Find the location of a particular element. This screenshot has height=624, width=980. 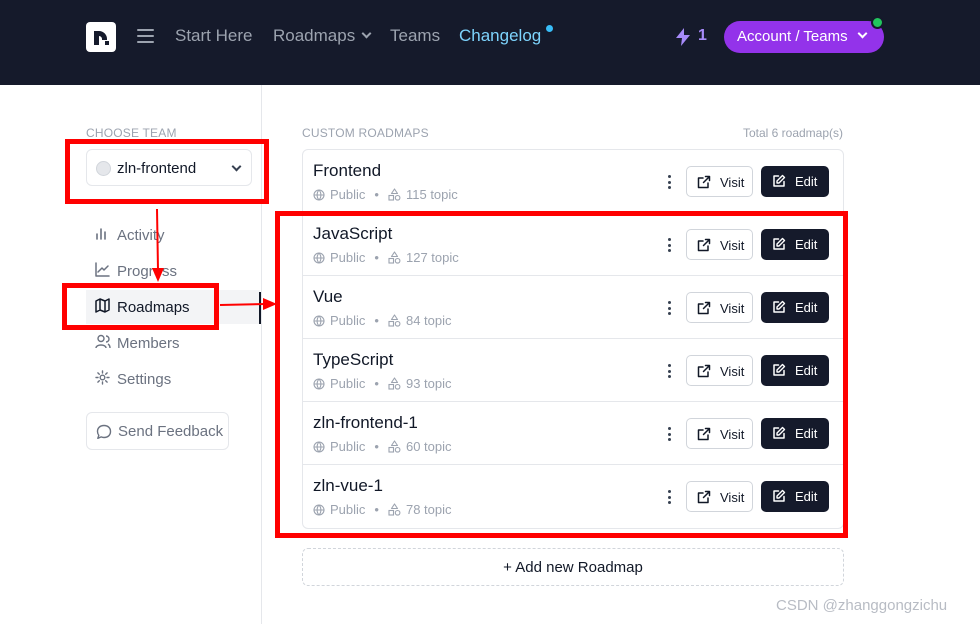

arrow-head-right is located at coordinates (270, 304).